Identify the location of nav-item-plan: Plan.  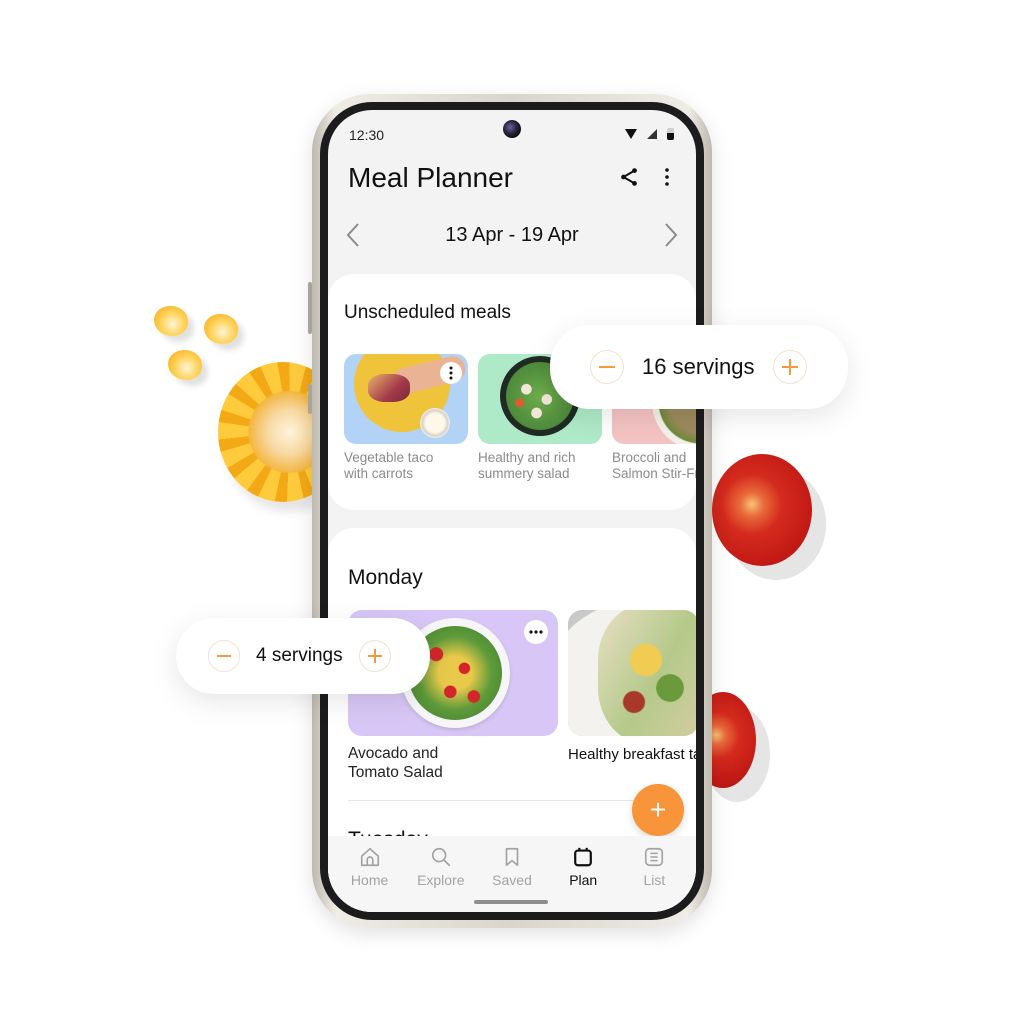
(583, 874).